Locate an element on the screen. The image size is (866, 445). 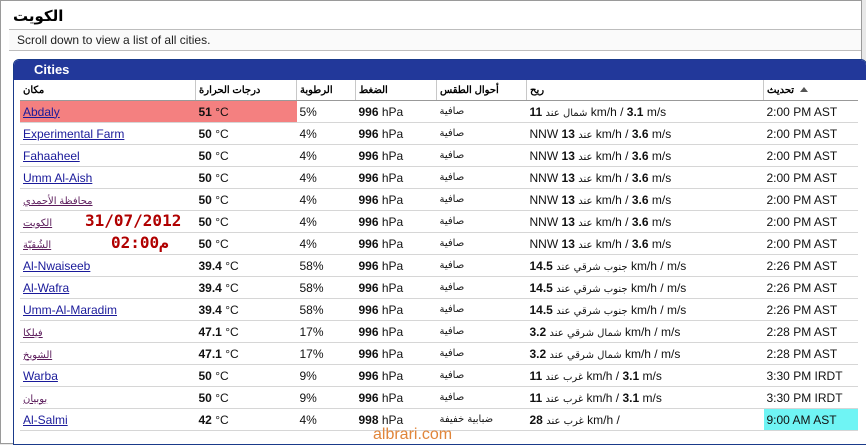
wind-cell: 11 غرب عند km/h / 3.1 m/s is located at coordinates (645, 397).